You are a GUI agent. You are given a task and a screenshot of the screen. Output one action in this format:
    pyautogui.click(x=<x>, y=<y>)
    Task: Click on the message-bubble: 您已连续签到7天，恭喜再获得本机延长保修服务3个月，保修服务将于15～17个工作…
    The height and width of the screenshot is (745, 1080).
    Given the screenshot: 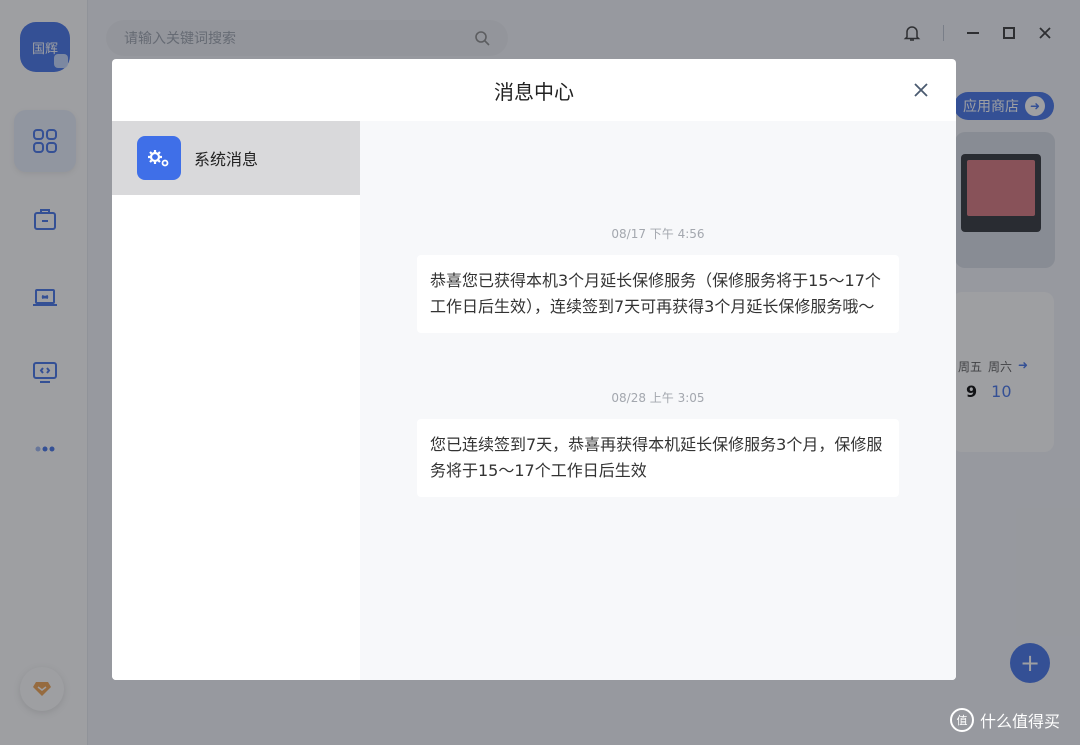 What is the action you would take?
    pyautogui.click(x=658, y=458)
    